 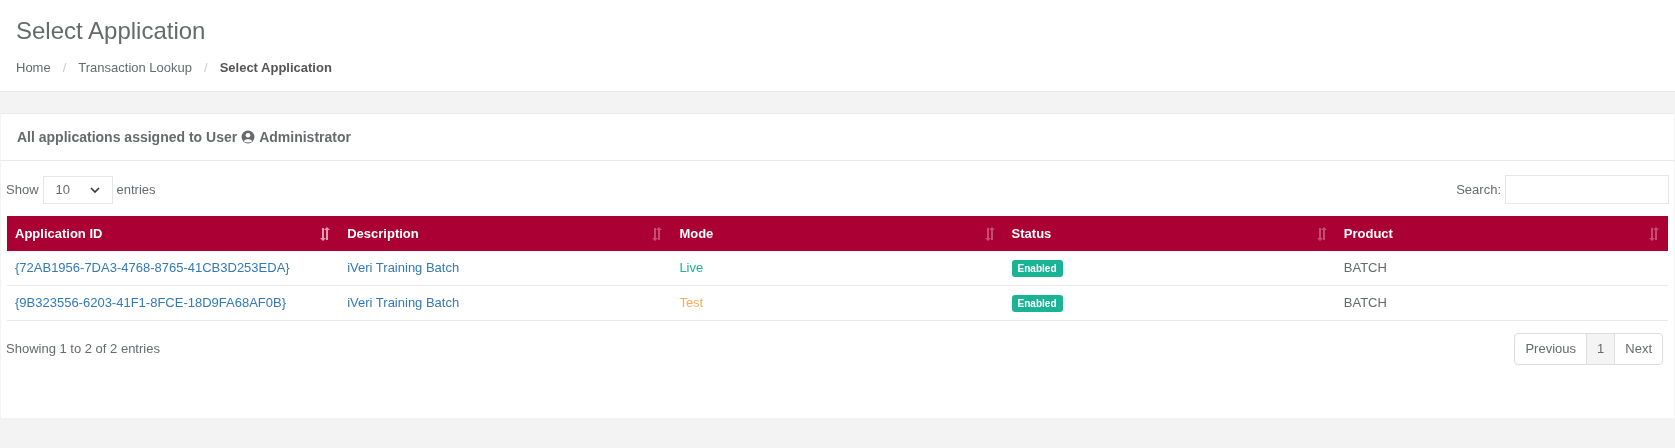 I want to click on breadcrumb-item: Select Application, so click(x=275, y=68).